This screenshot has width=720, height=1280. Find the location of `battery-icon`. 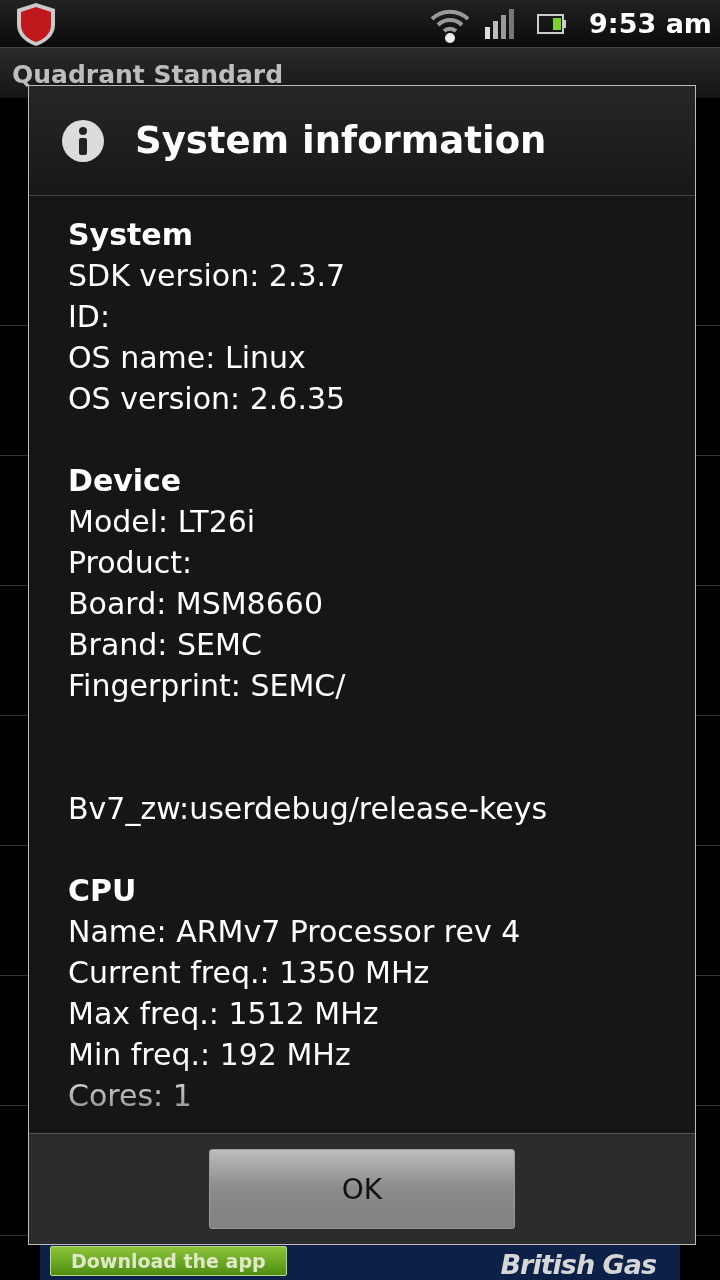

battery-icon is located at coordinates (552, 23).